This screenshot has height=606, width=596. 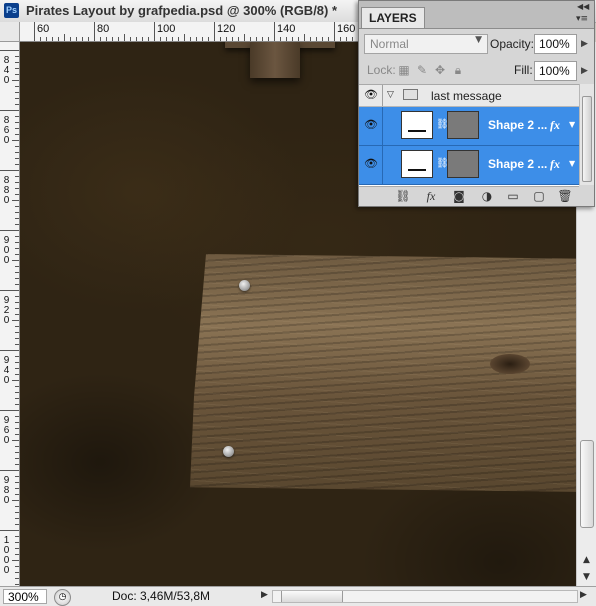 What do you see at coordinates (459, 196) in the screenshot?
I see `add-mask-icon: ◙` at bounding box center [459, 196].